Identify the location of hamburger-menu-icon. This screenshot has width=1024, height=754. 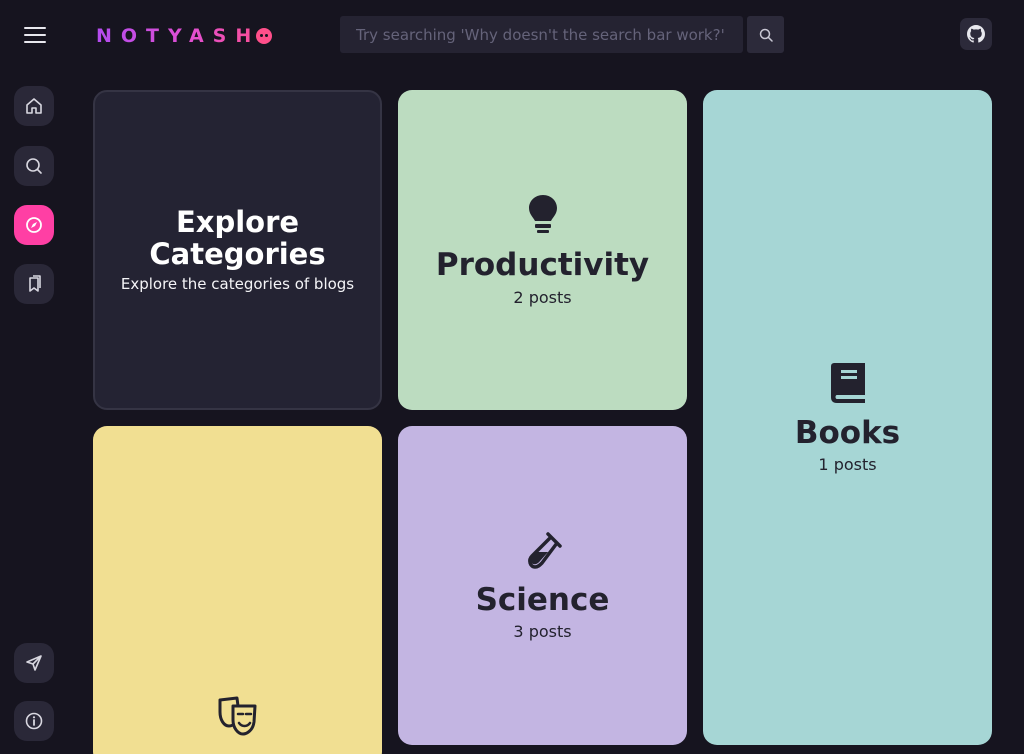
(35, 35).